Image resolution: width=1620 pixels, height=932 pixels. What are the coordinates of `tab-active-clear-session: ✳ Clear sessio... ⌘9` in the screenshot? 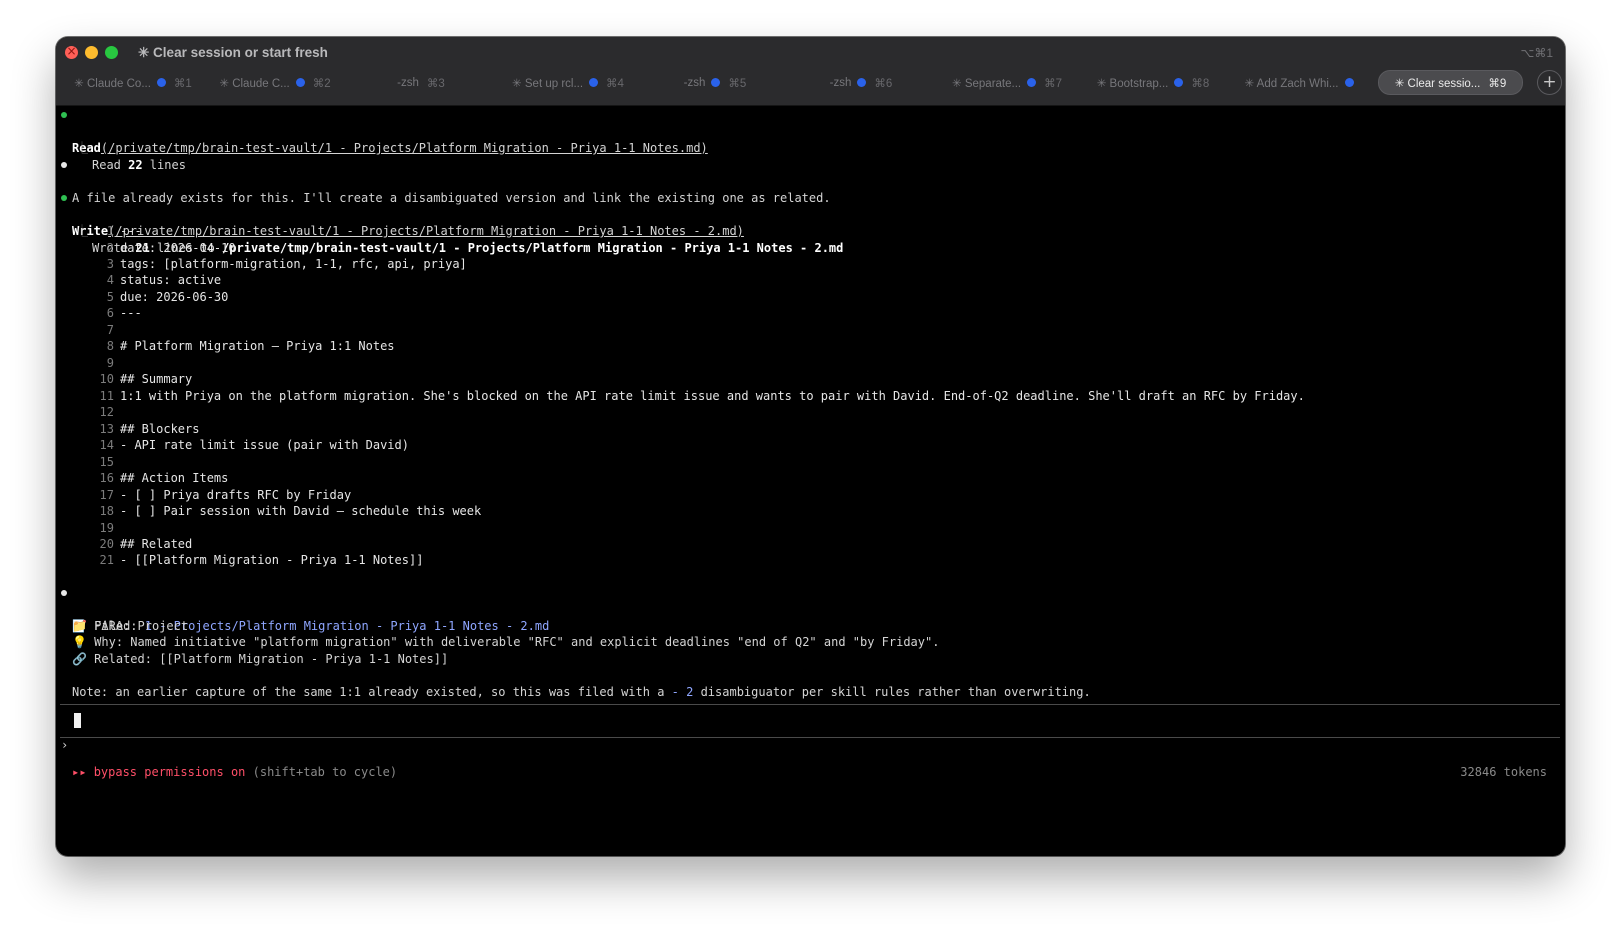 It's located at (1450, 82).